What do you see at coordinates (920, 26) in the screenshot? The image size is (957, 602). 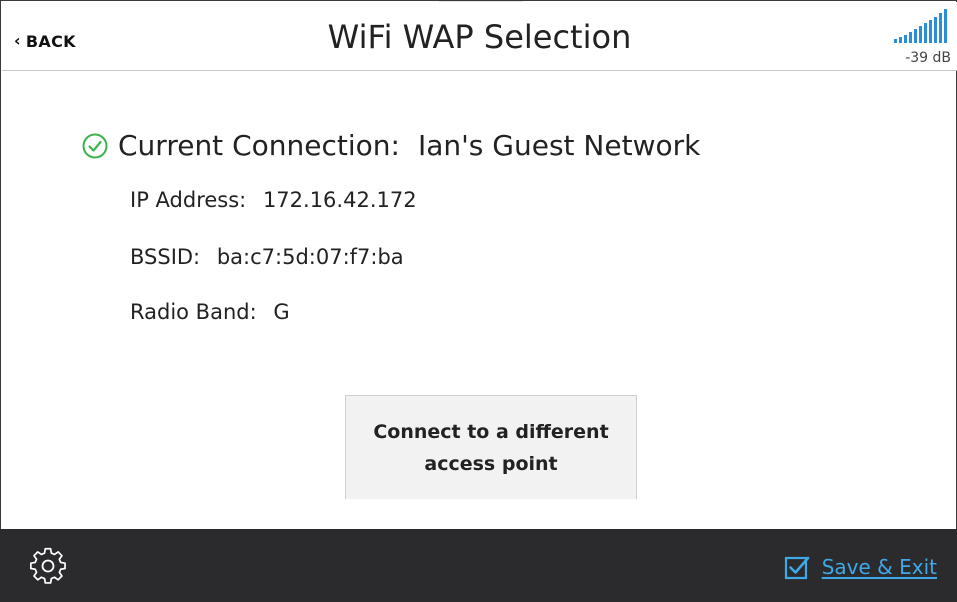 I see `signal-strength-icon` at bounding box center [920, 26].